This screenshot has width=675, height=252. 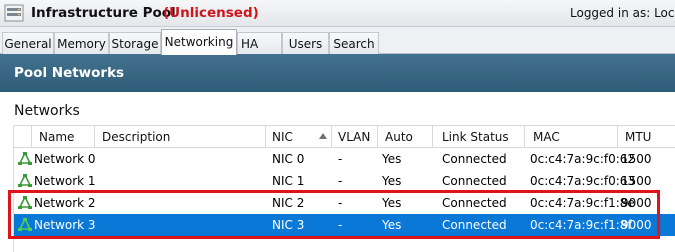 What do you see at coordinates (65, 159) in the screenshot?
I see `network-name: Network 0` at bounding box center [65, 159].